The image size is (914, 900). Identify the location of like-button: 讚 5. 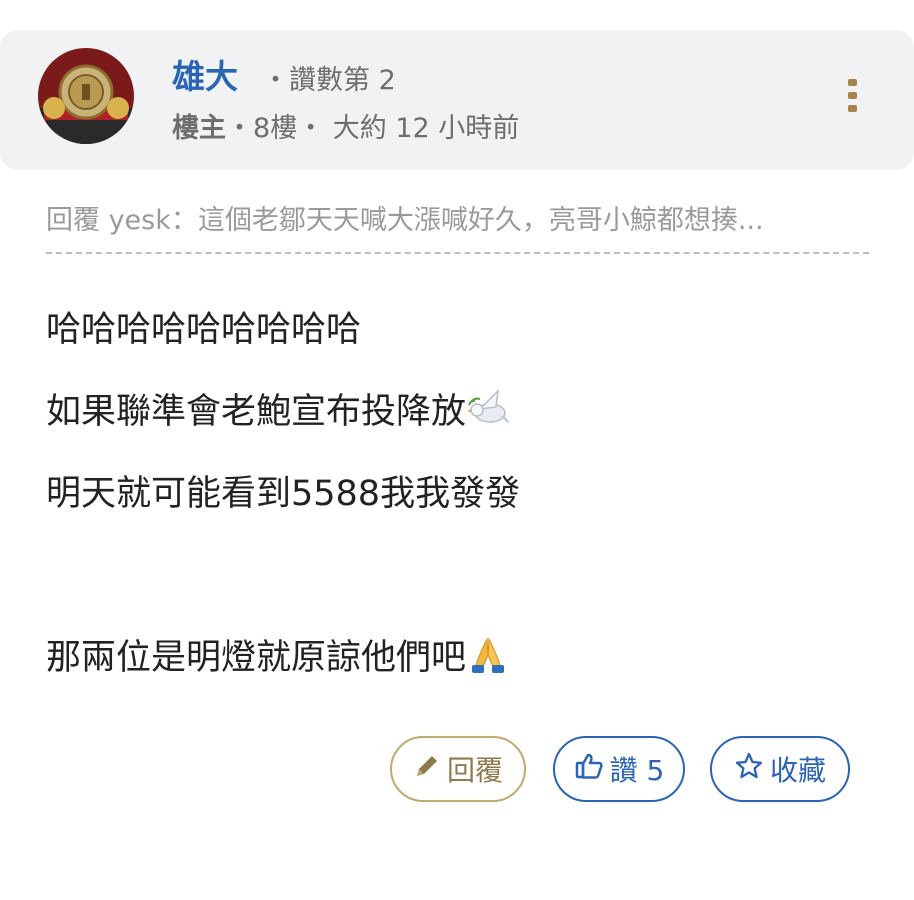
(619, 769).